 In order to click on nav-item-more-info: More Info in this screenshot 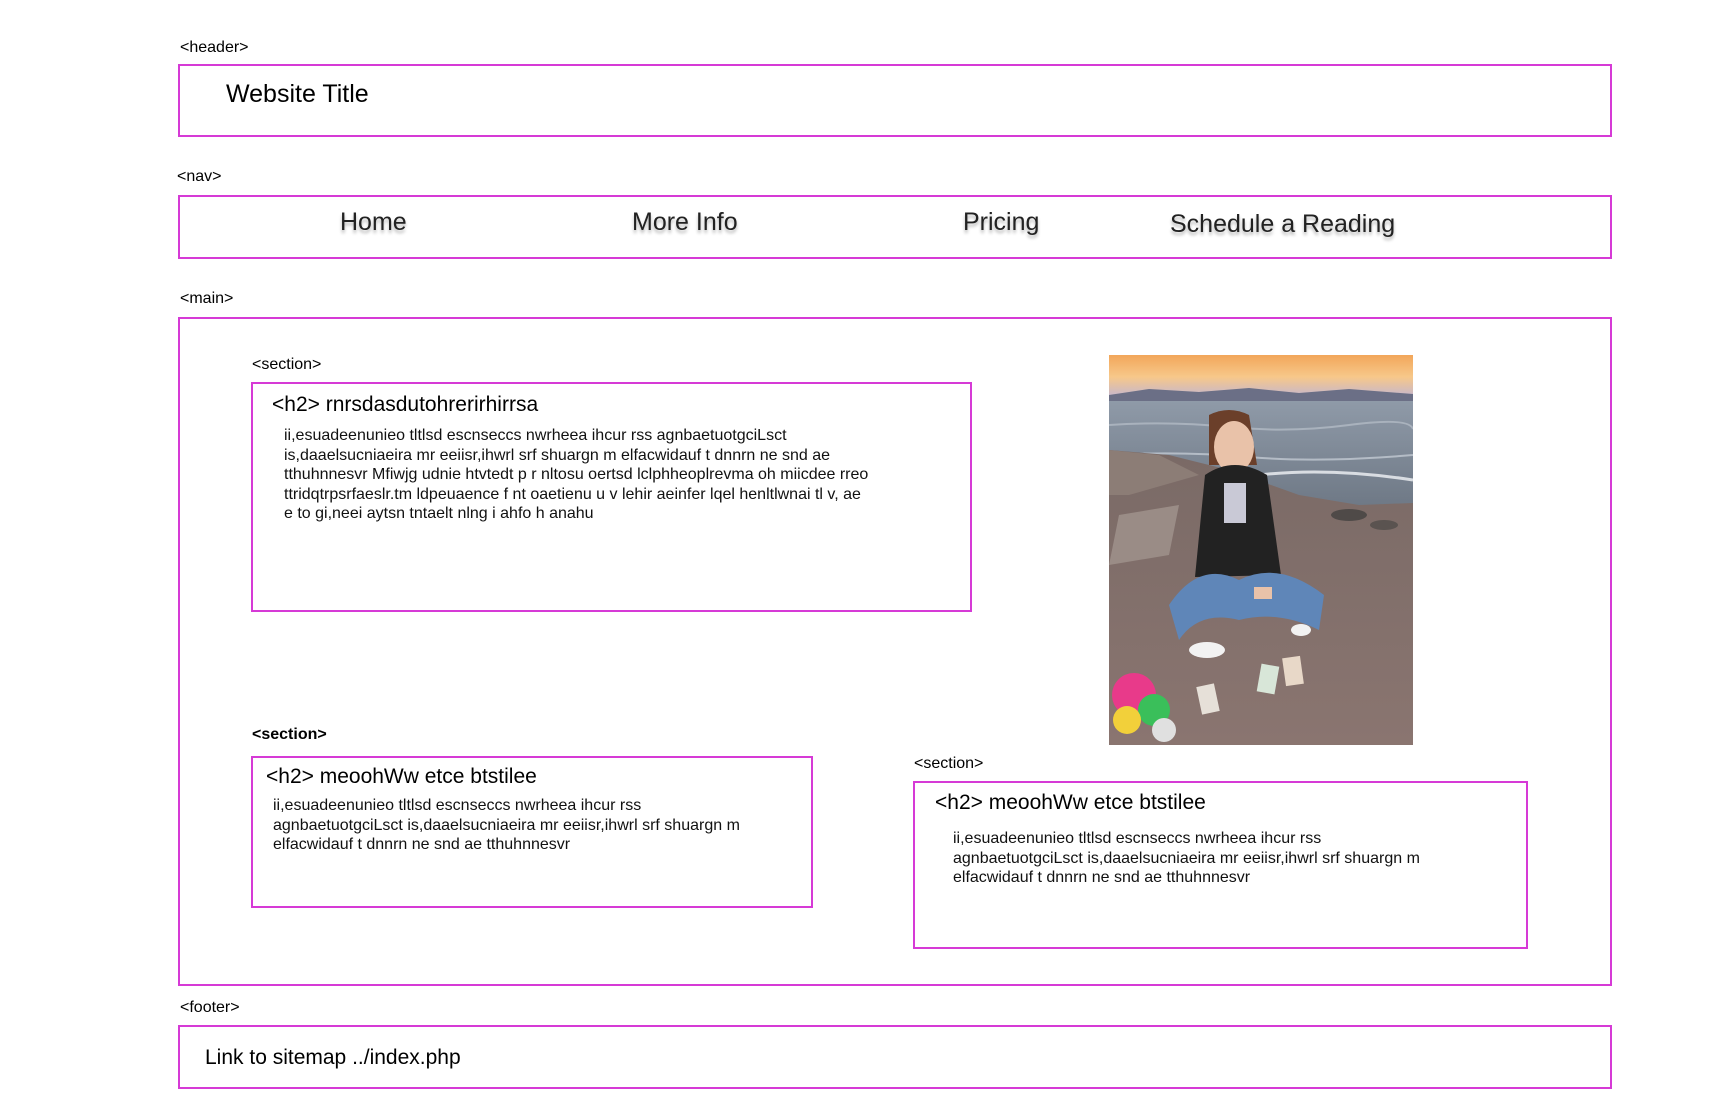, I will do `click(685, 222)`.